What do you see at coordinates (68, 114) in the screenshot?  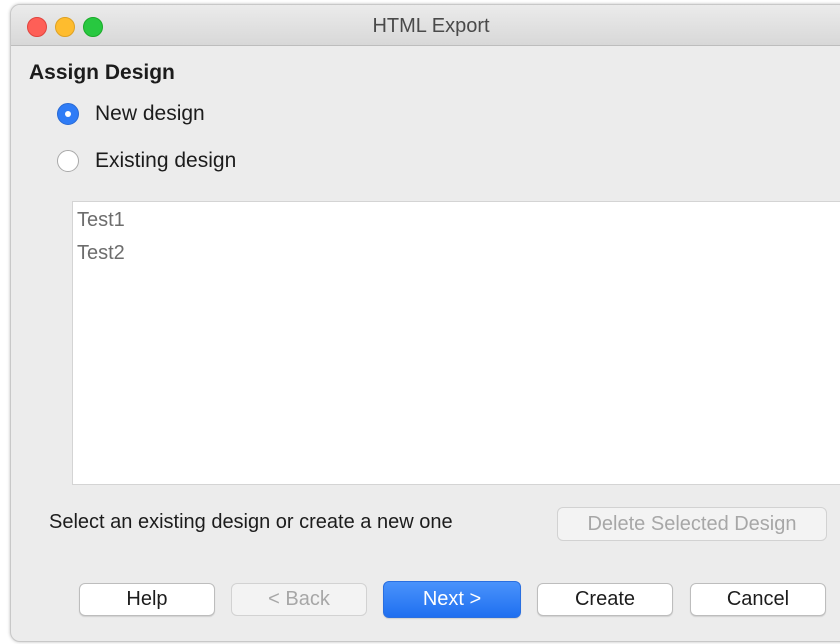 I see `new-design-radio` at bounding box center [68, 114].